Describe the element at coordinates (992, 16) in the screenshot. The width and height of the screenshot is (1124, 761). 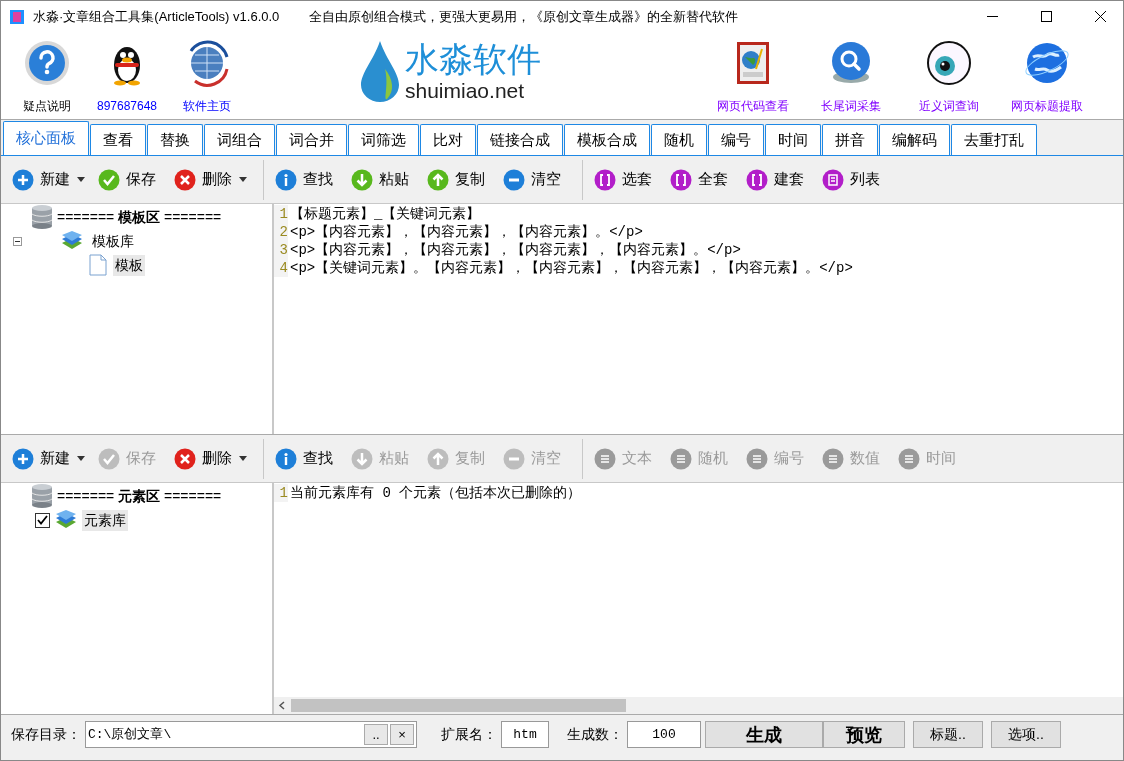
I see `minimize-icon` at that location.